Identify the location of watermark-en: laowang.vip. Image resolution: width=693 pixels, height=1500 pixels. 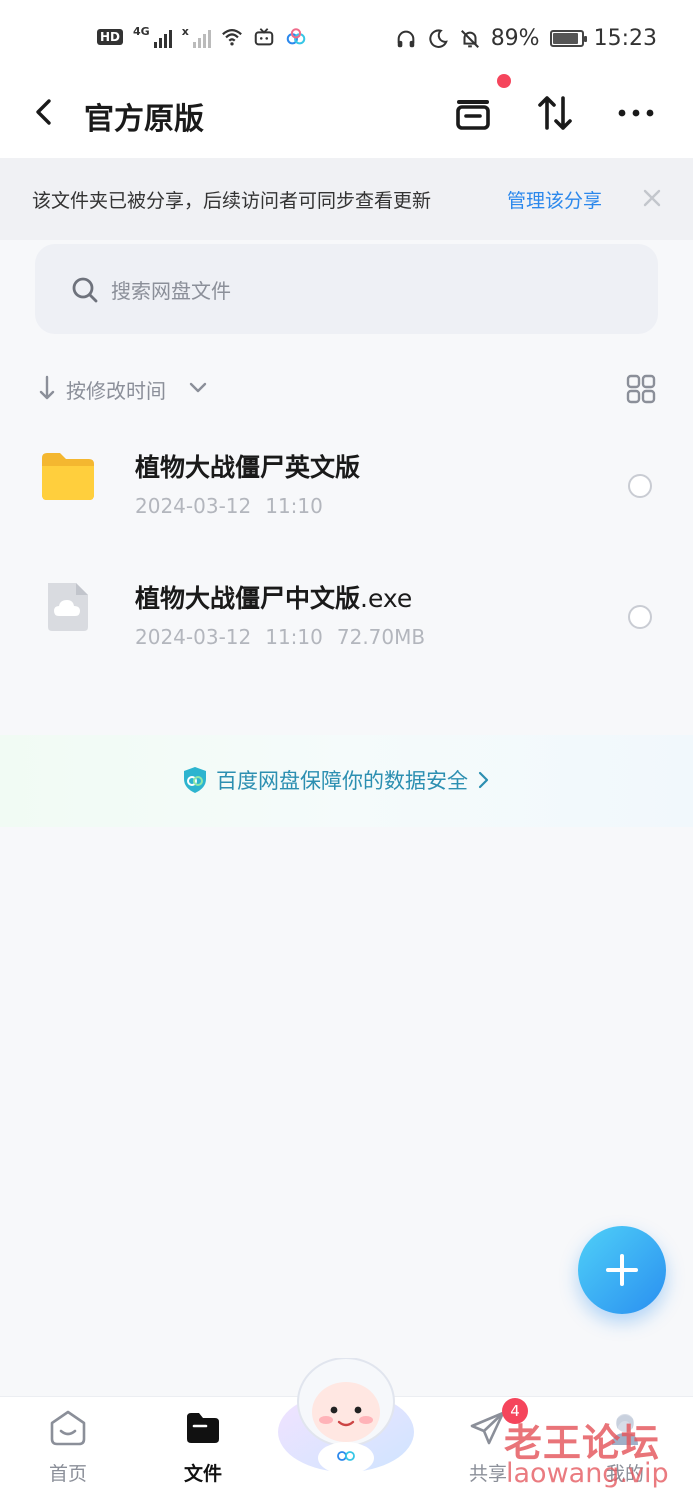
(587, 1473).